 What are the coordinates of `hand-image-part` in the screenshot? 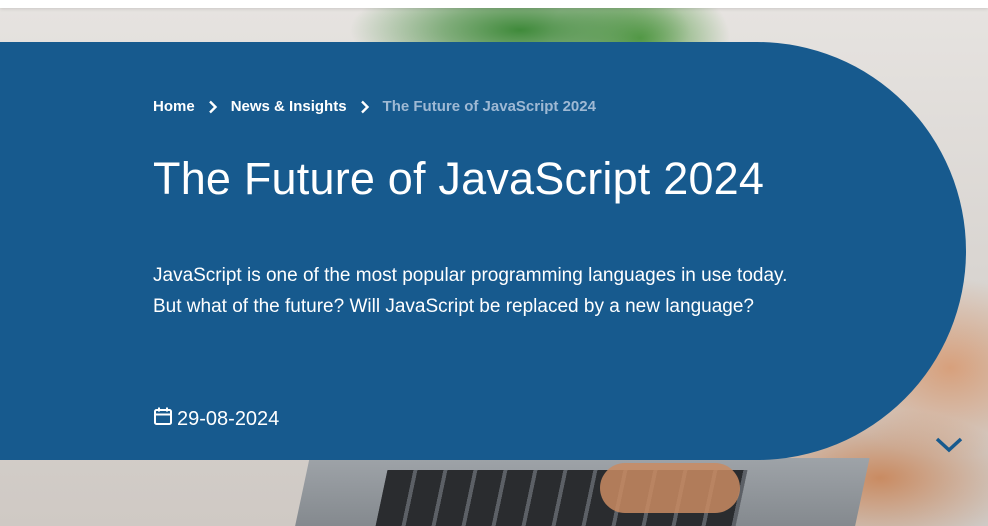 It's located at (670, 488).